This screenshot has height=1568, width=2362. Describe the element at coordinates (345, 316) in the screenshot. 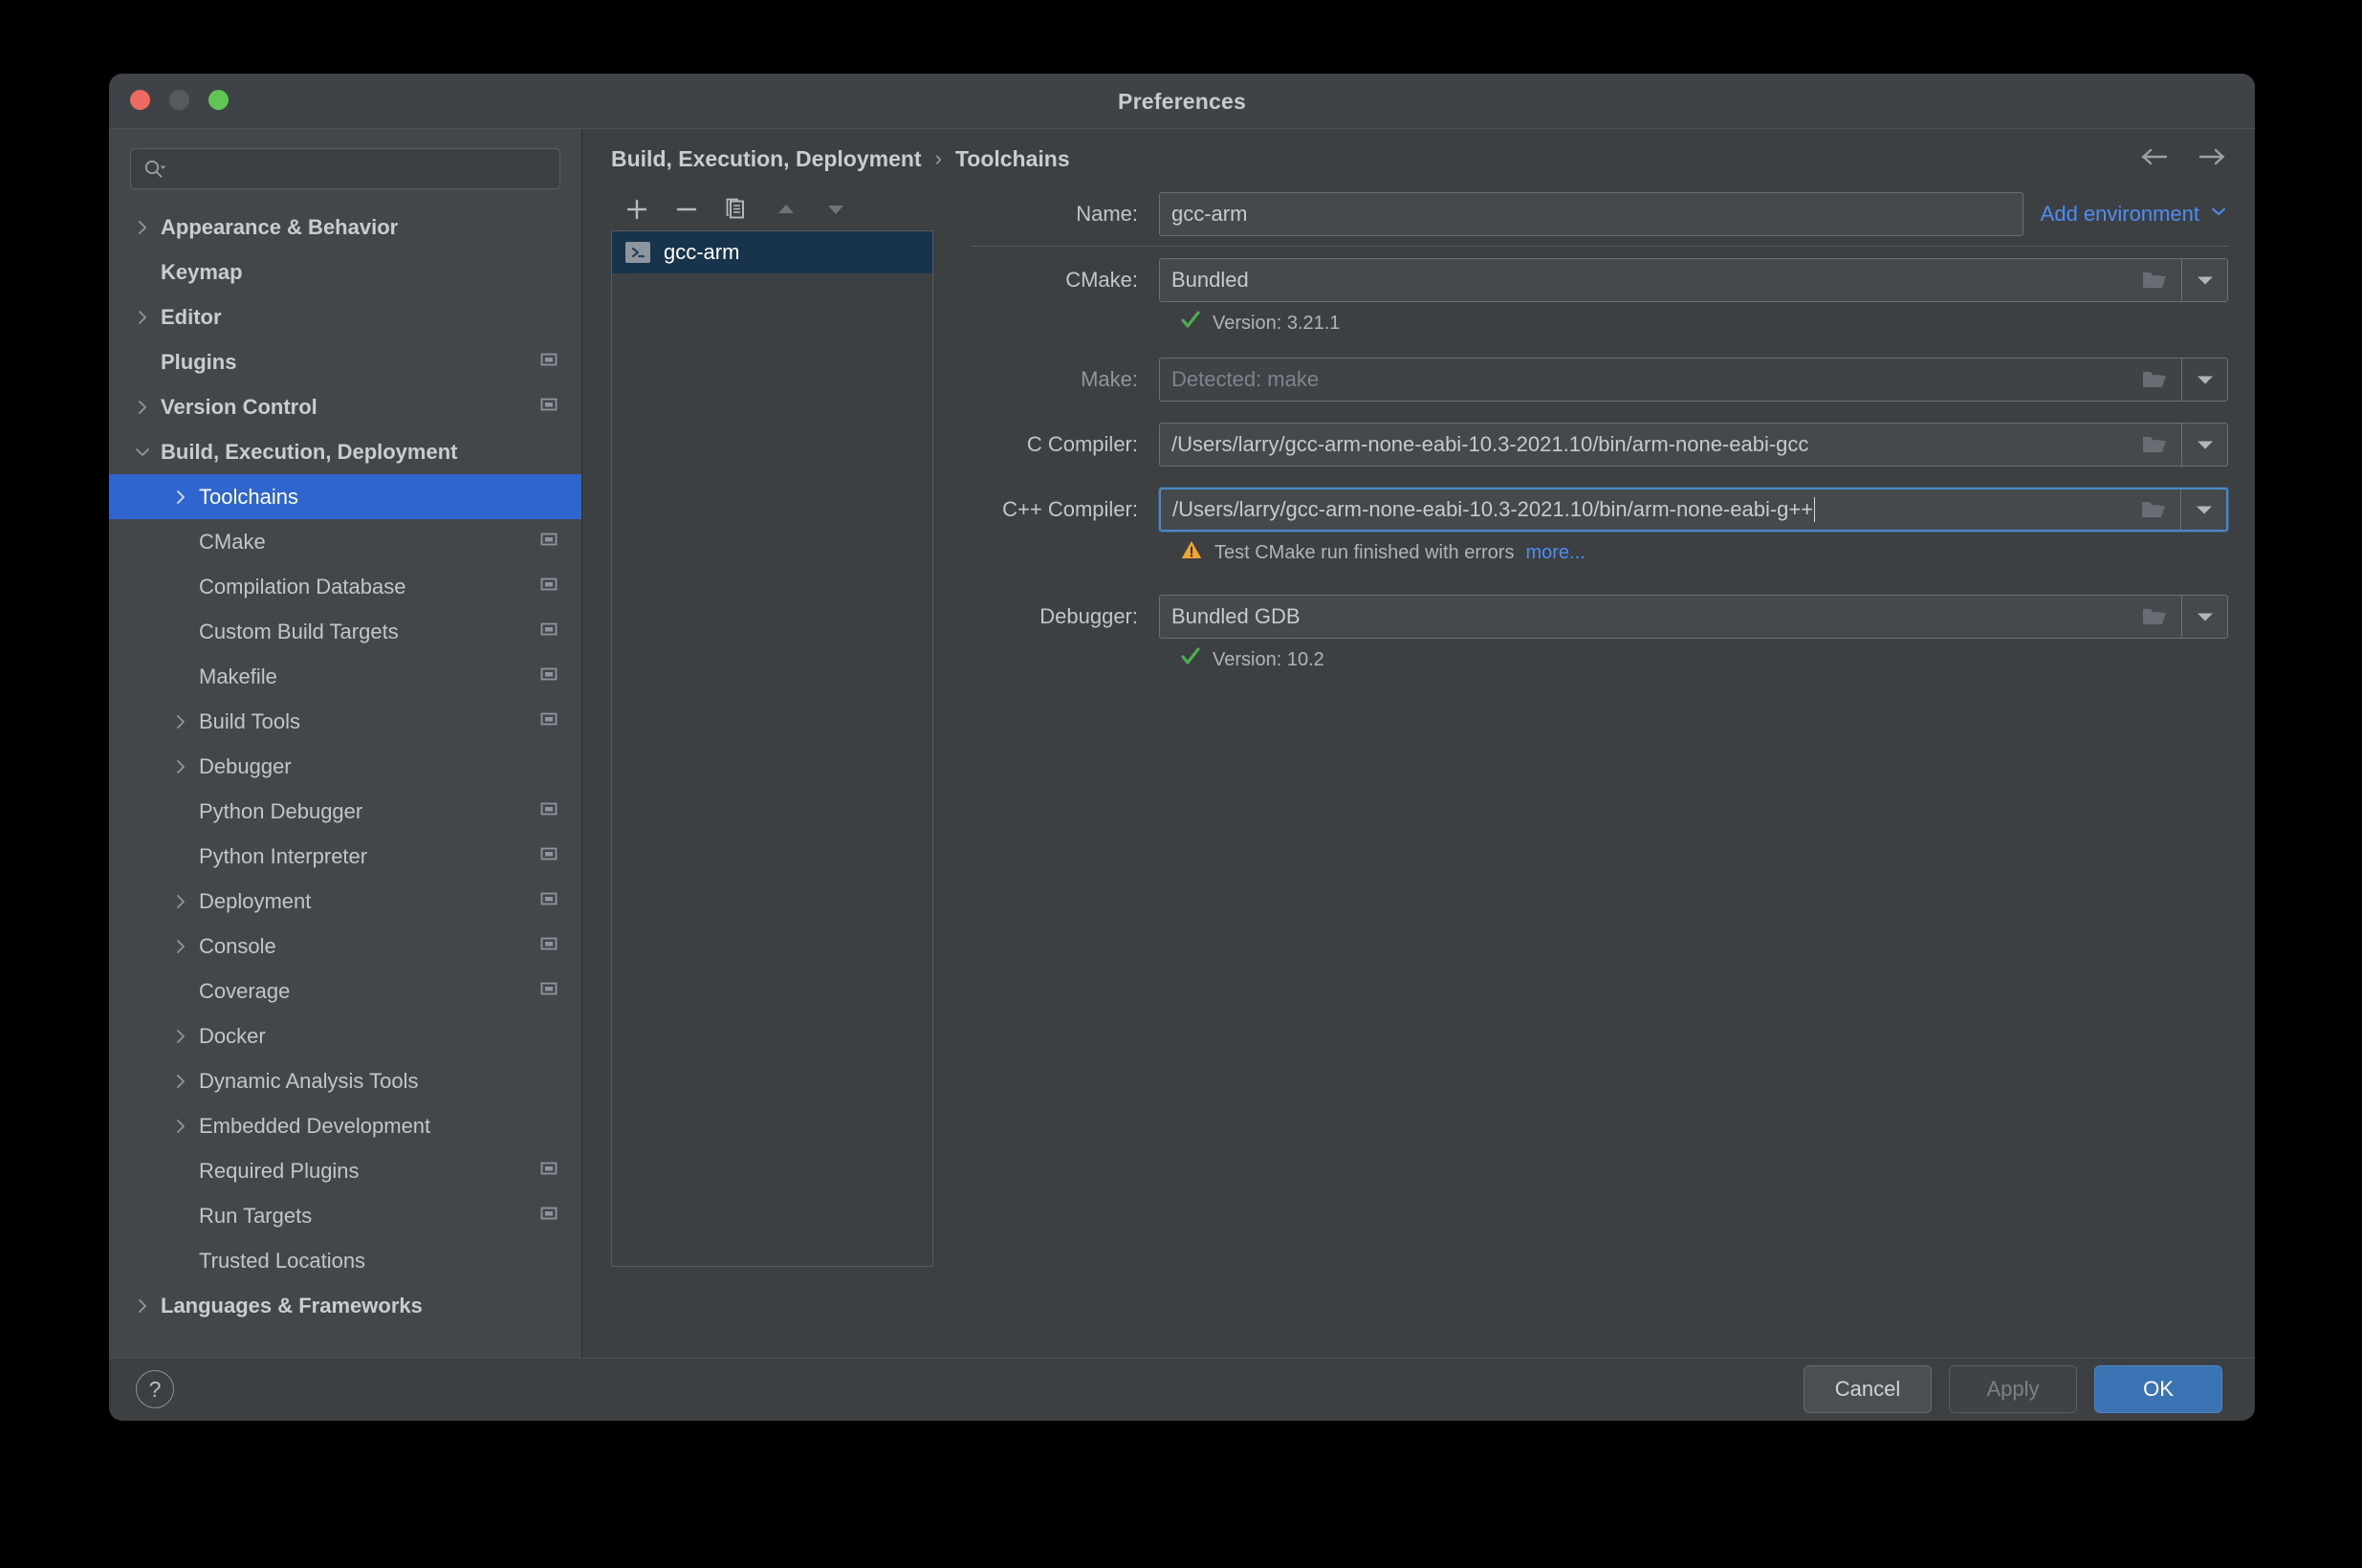

I see `sidebar-item-editor: Editor` at that location.